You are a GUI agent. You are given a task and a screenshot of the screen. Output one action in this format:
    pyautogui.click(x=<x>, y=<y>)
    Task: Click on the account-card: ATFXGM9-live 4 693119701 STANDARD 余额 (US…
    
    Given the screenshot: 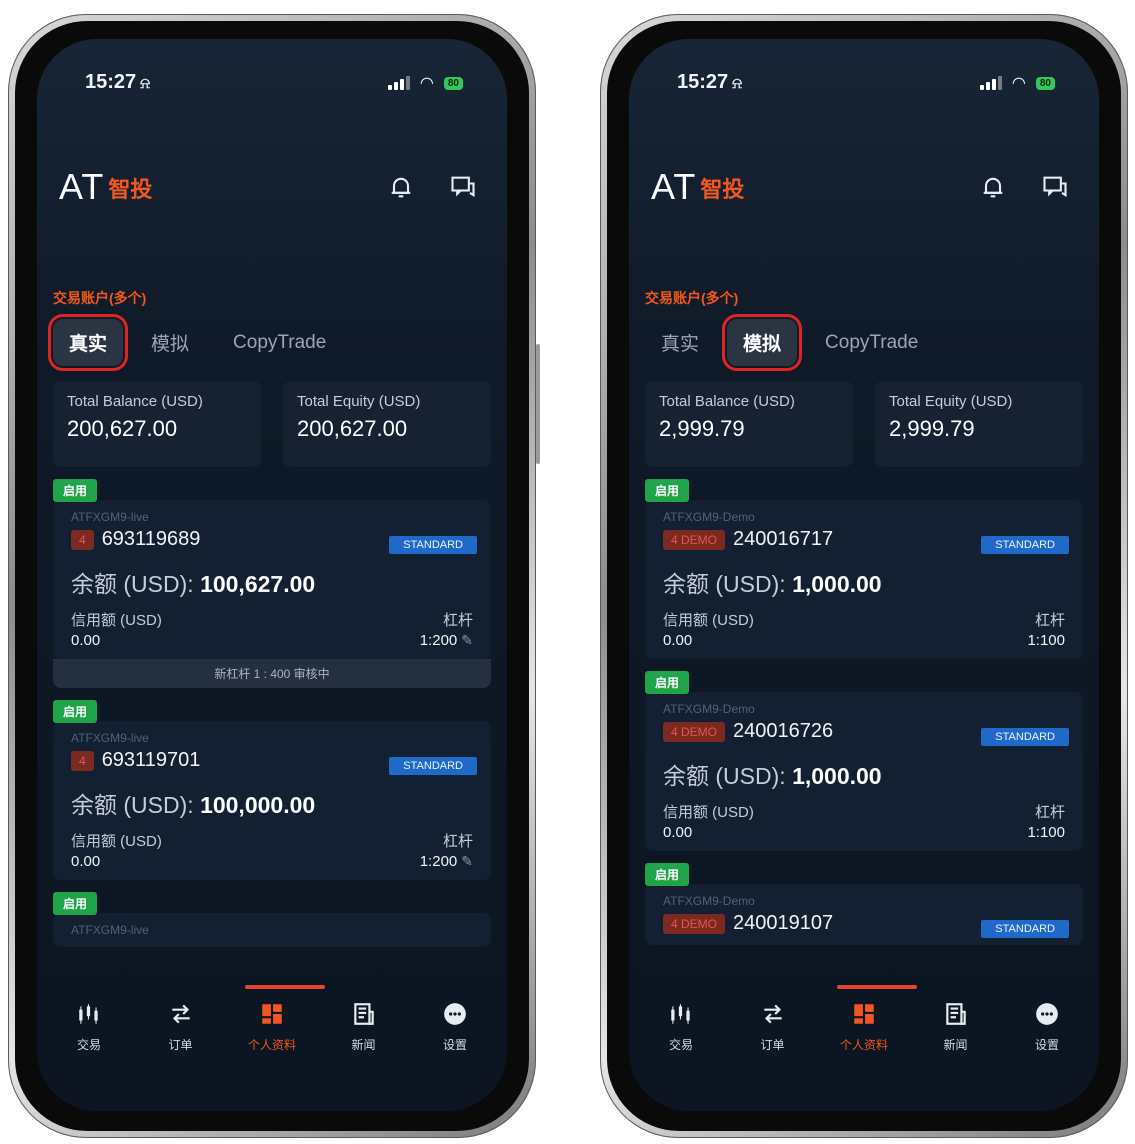 What is the action you would take?
    pyautogui.click(x=272, y=800)
    